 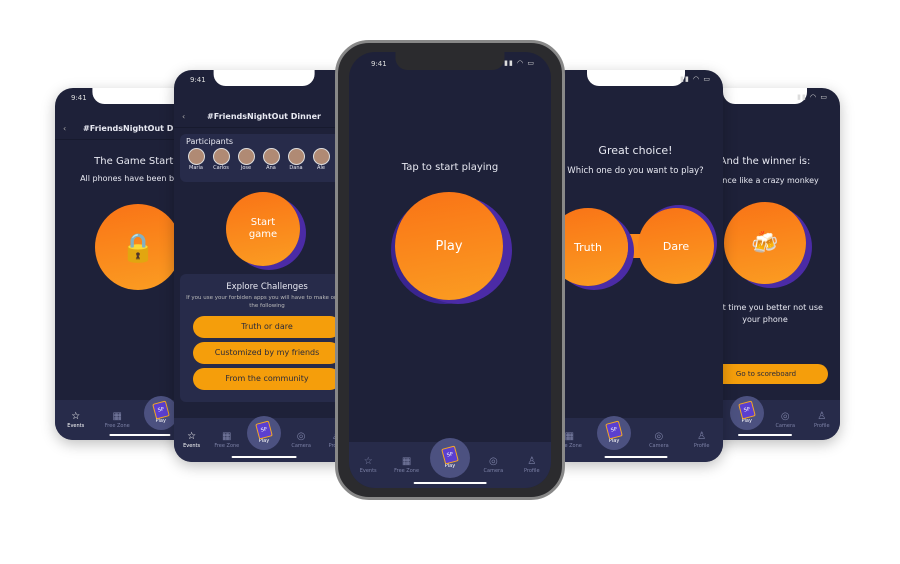 I want to click on participant: Ana, so click(x=271, y=159).